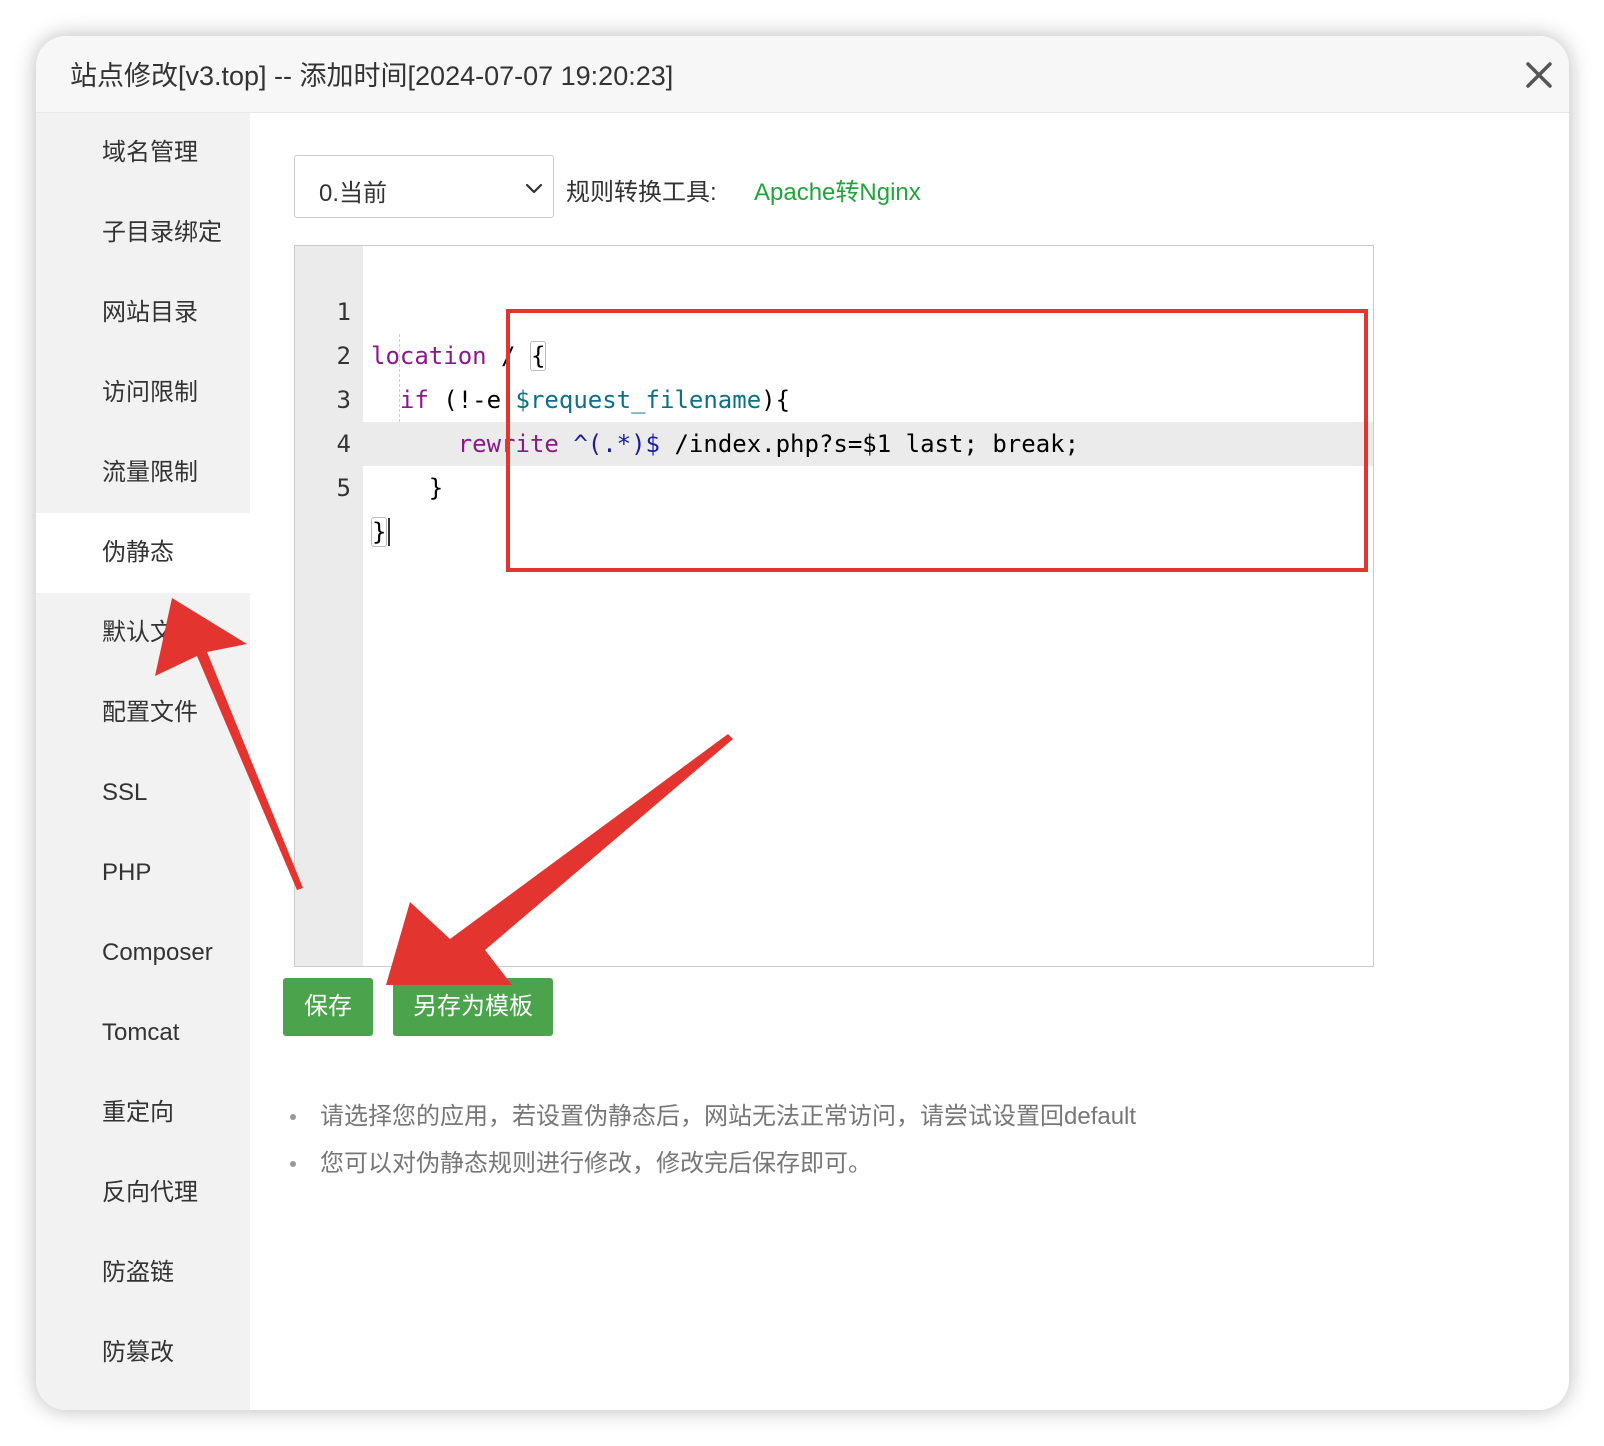 The width and height of the screenshot is (1604, 1446). I want to click on rewrite-template-select: 0.当前, so click(424, 186).